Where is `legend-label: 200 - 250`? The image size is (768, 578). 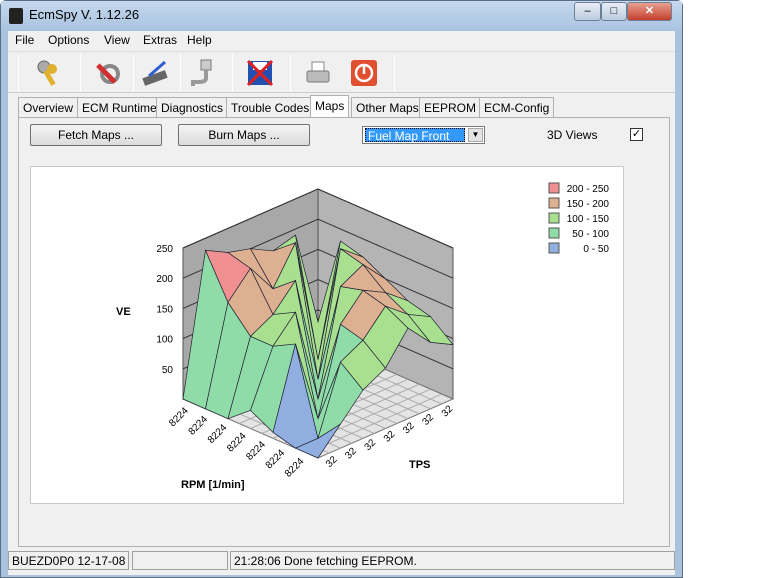 legend-label: 200 - 250 is located at coordinates (588, 189).